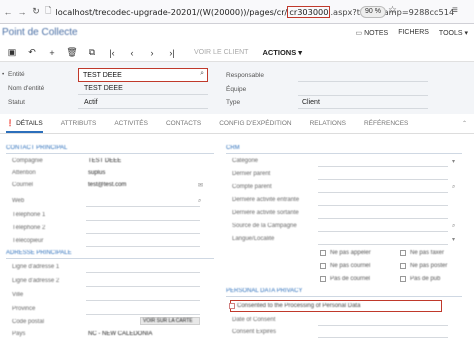 This screenshot has width=474, height=338. What do you see at coordinates (403, 253) in the screenshot?
I see `ne-pas-faxer-checkbox` at bounding box center [403, 253].